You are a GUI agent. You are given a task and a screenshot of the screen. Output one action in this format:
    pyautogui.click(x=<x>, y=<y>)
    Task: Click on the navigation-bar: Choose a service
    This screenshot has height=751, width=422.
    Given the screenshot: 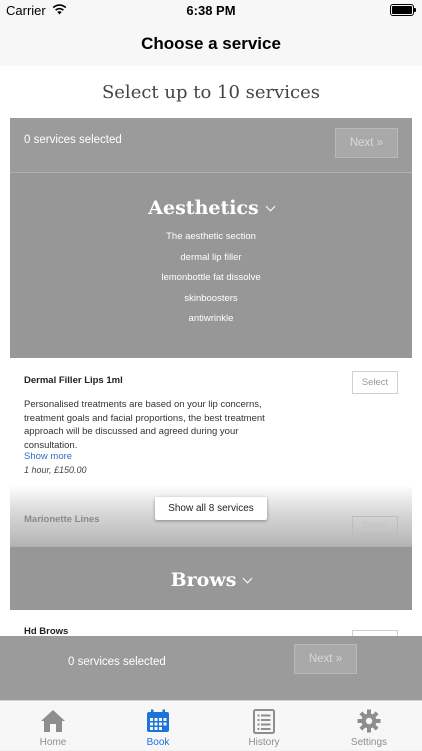 What is the action you would take?
    pyautogui.click(x=211, y=44)
    